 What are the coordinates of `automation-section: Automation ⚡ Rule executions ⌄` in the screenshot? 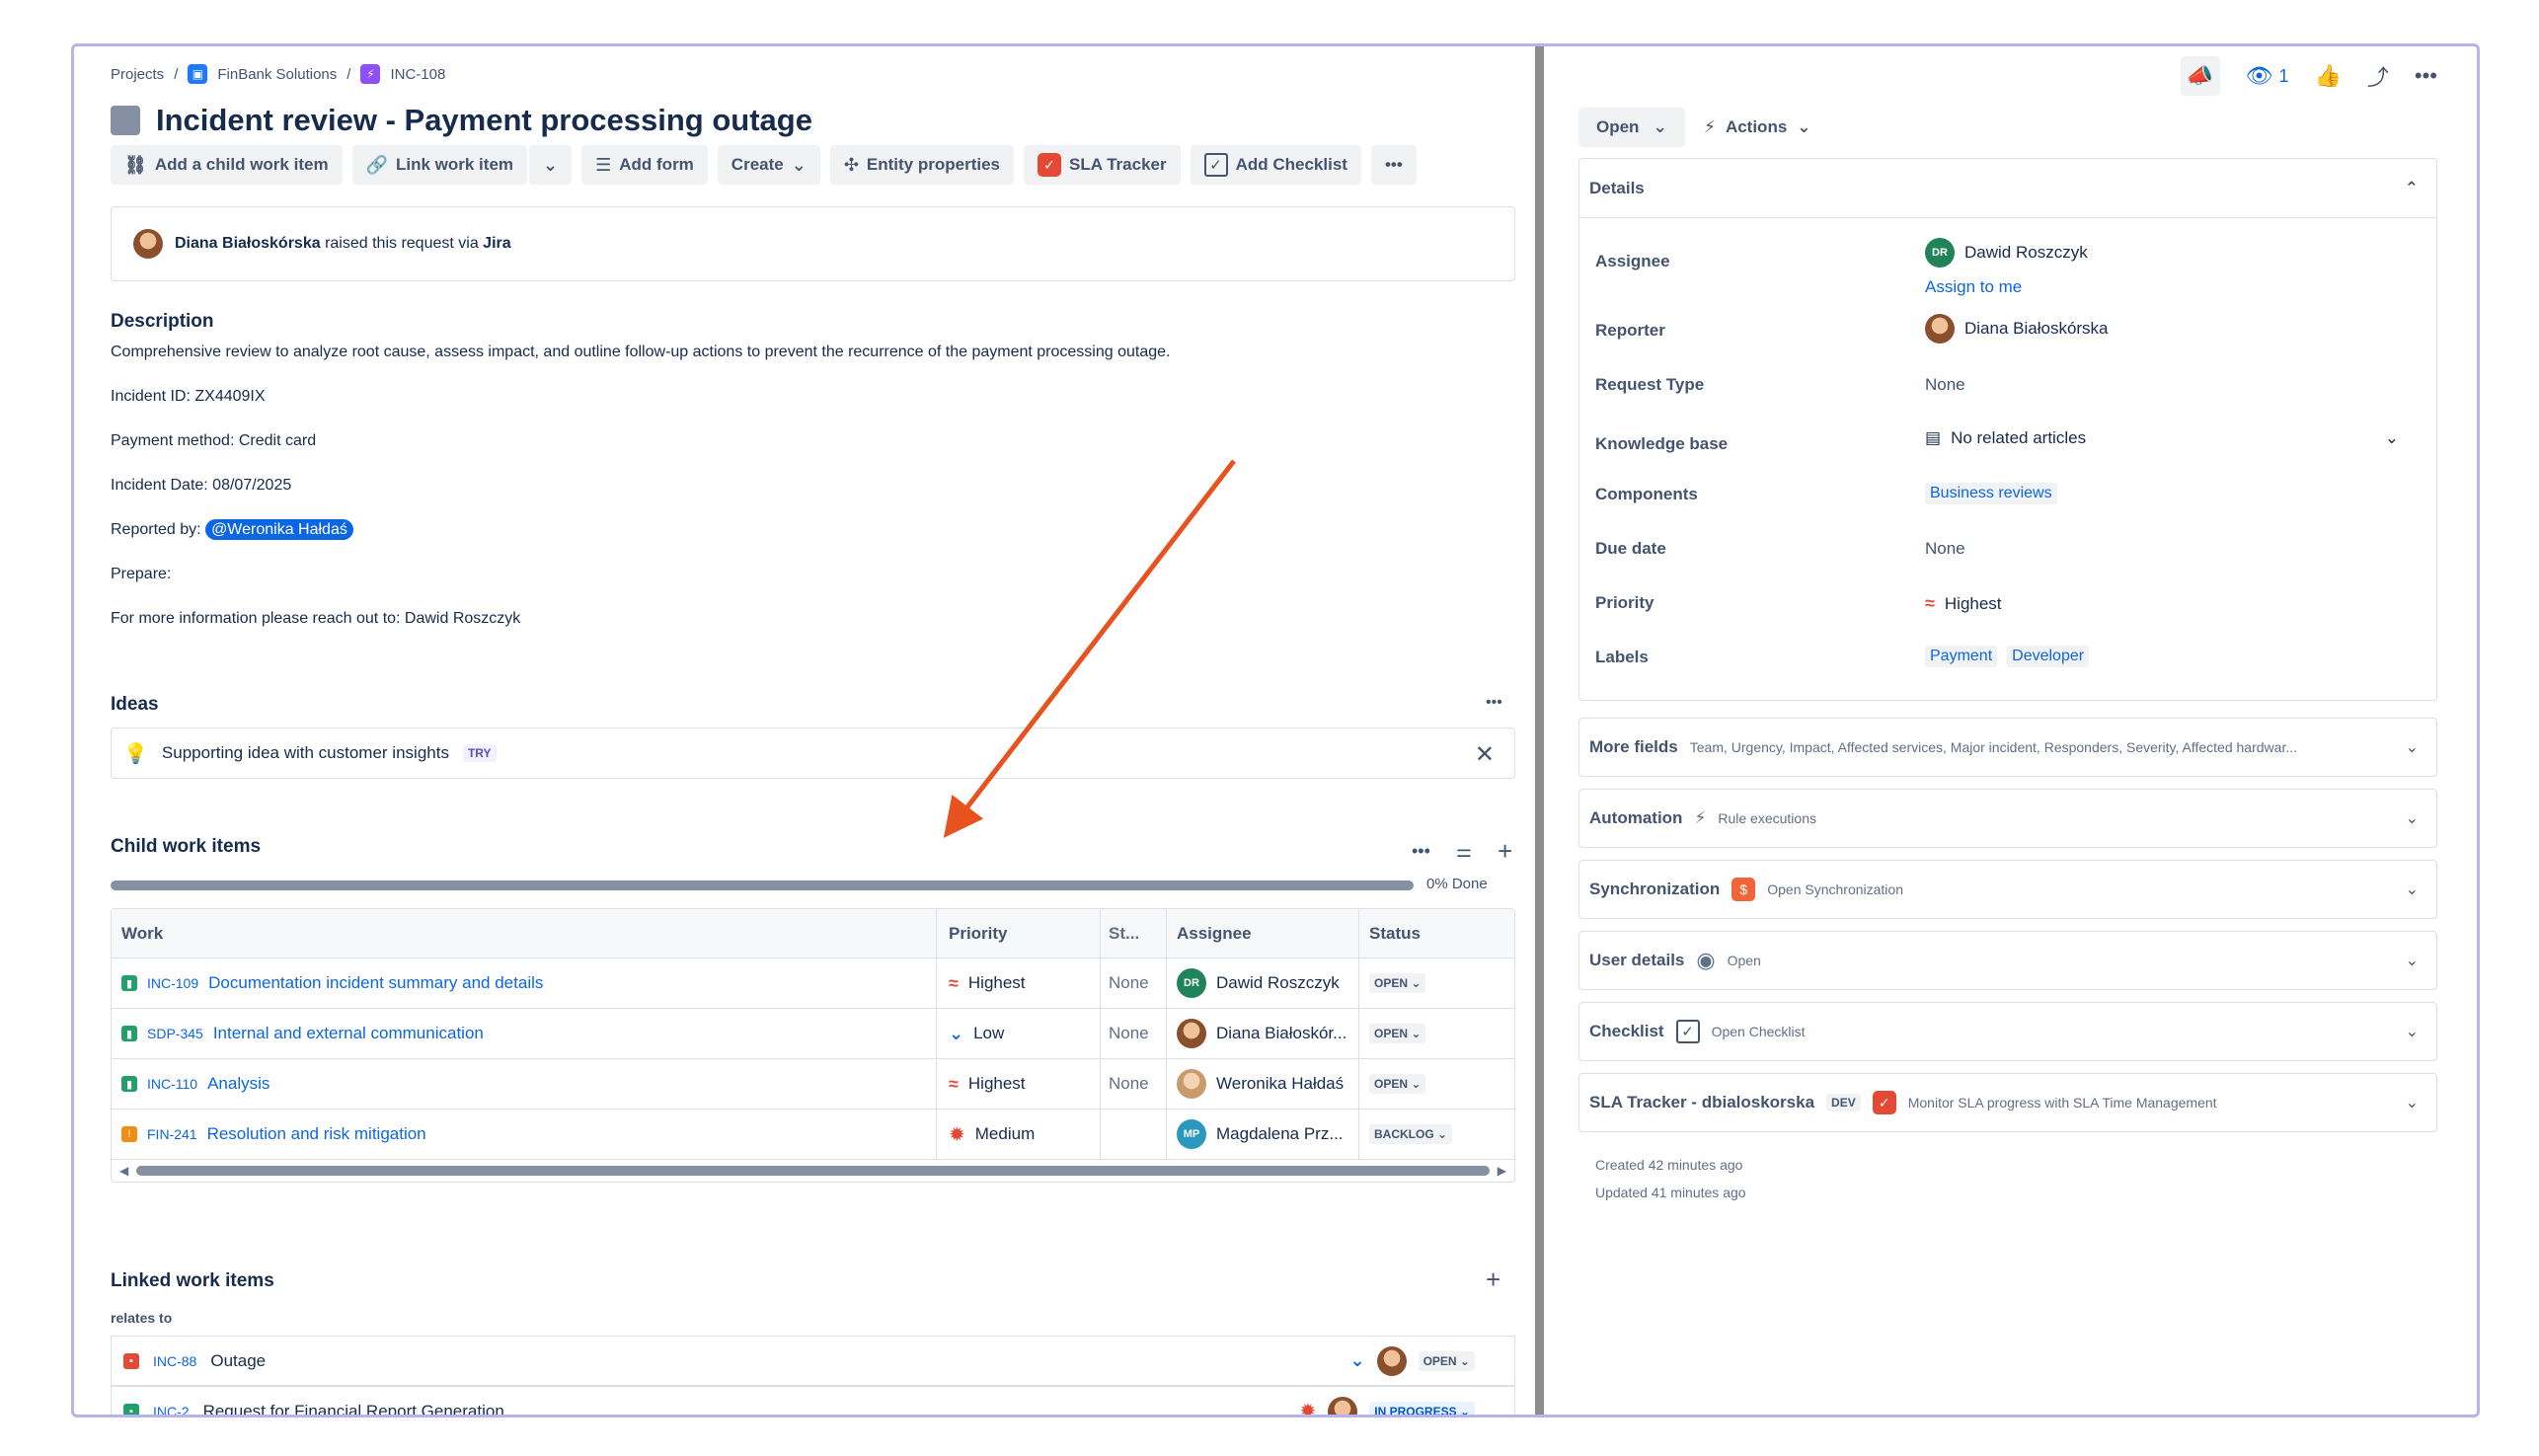 It's located at (2007, 818).